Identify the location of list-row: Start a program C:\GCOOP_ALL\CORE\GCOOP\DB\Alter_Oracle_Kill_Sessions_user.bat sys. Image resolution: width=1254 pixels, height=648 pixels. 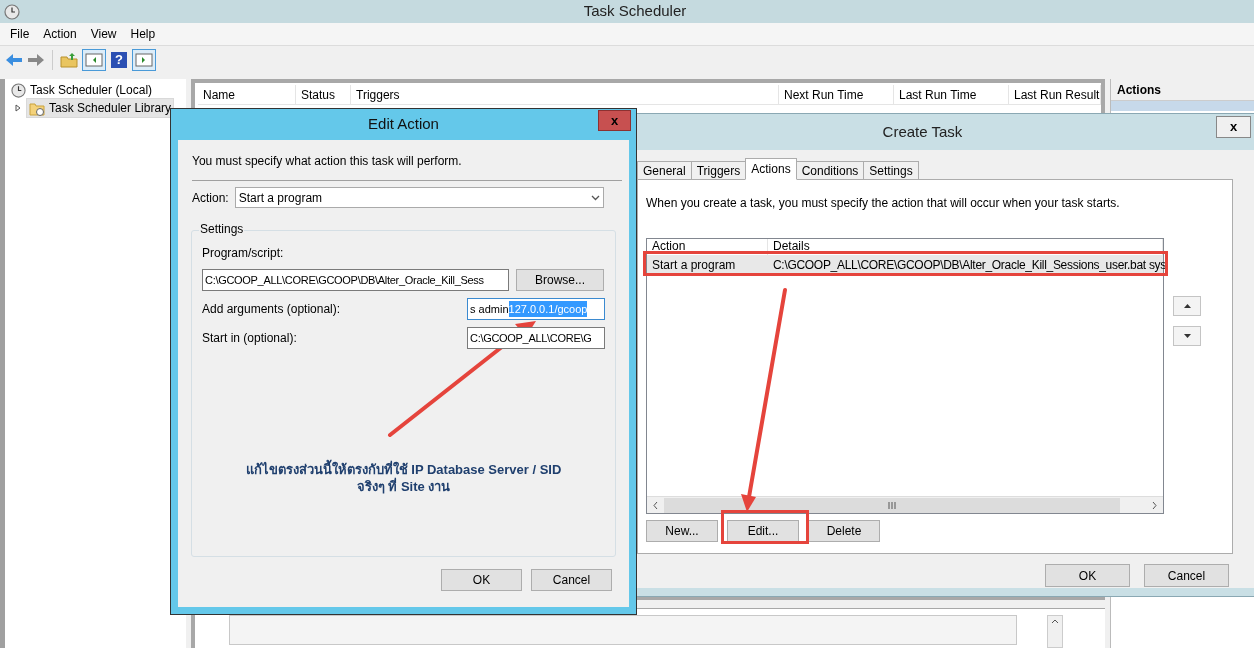
(905, 265).